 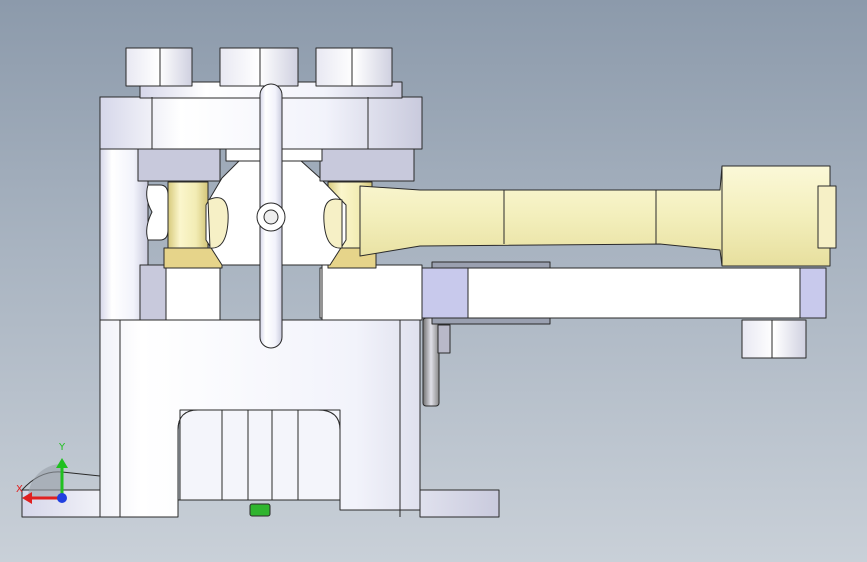 I want to click on connecting-rod, so click(x=598, y=216).